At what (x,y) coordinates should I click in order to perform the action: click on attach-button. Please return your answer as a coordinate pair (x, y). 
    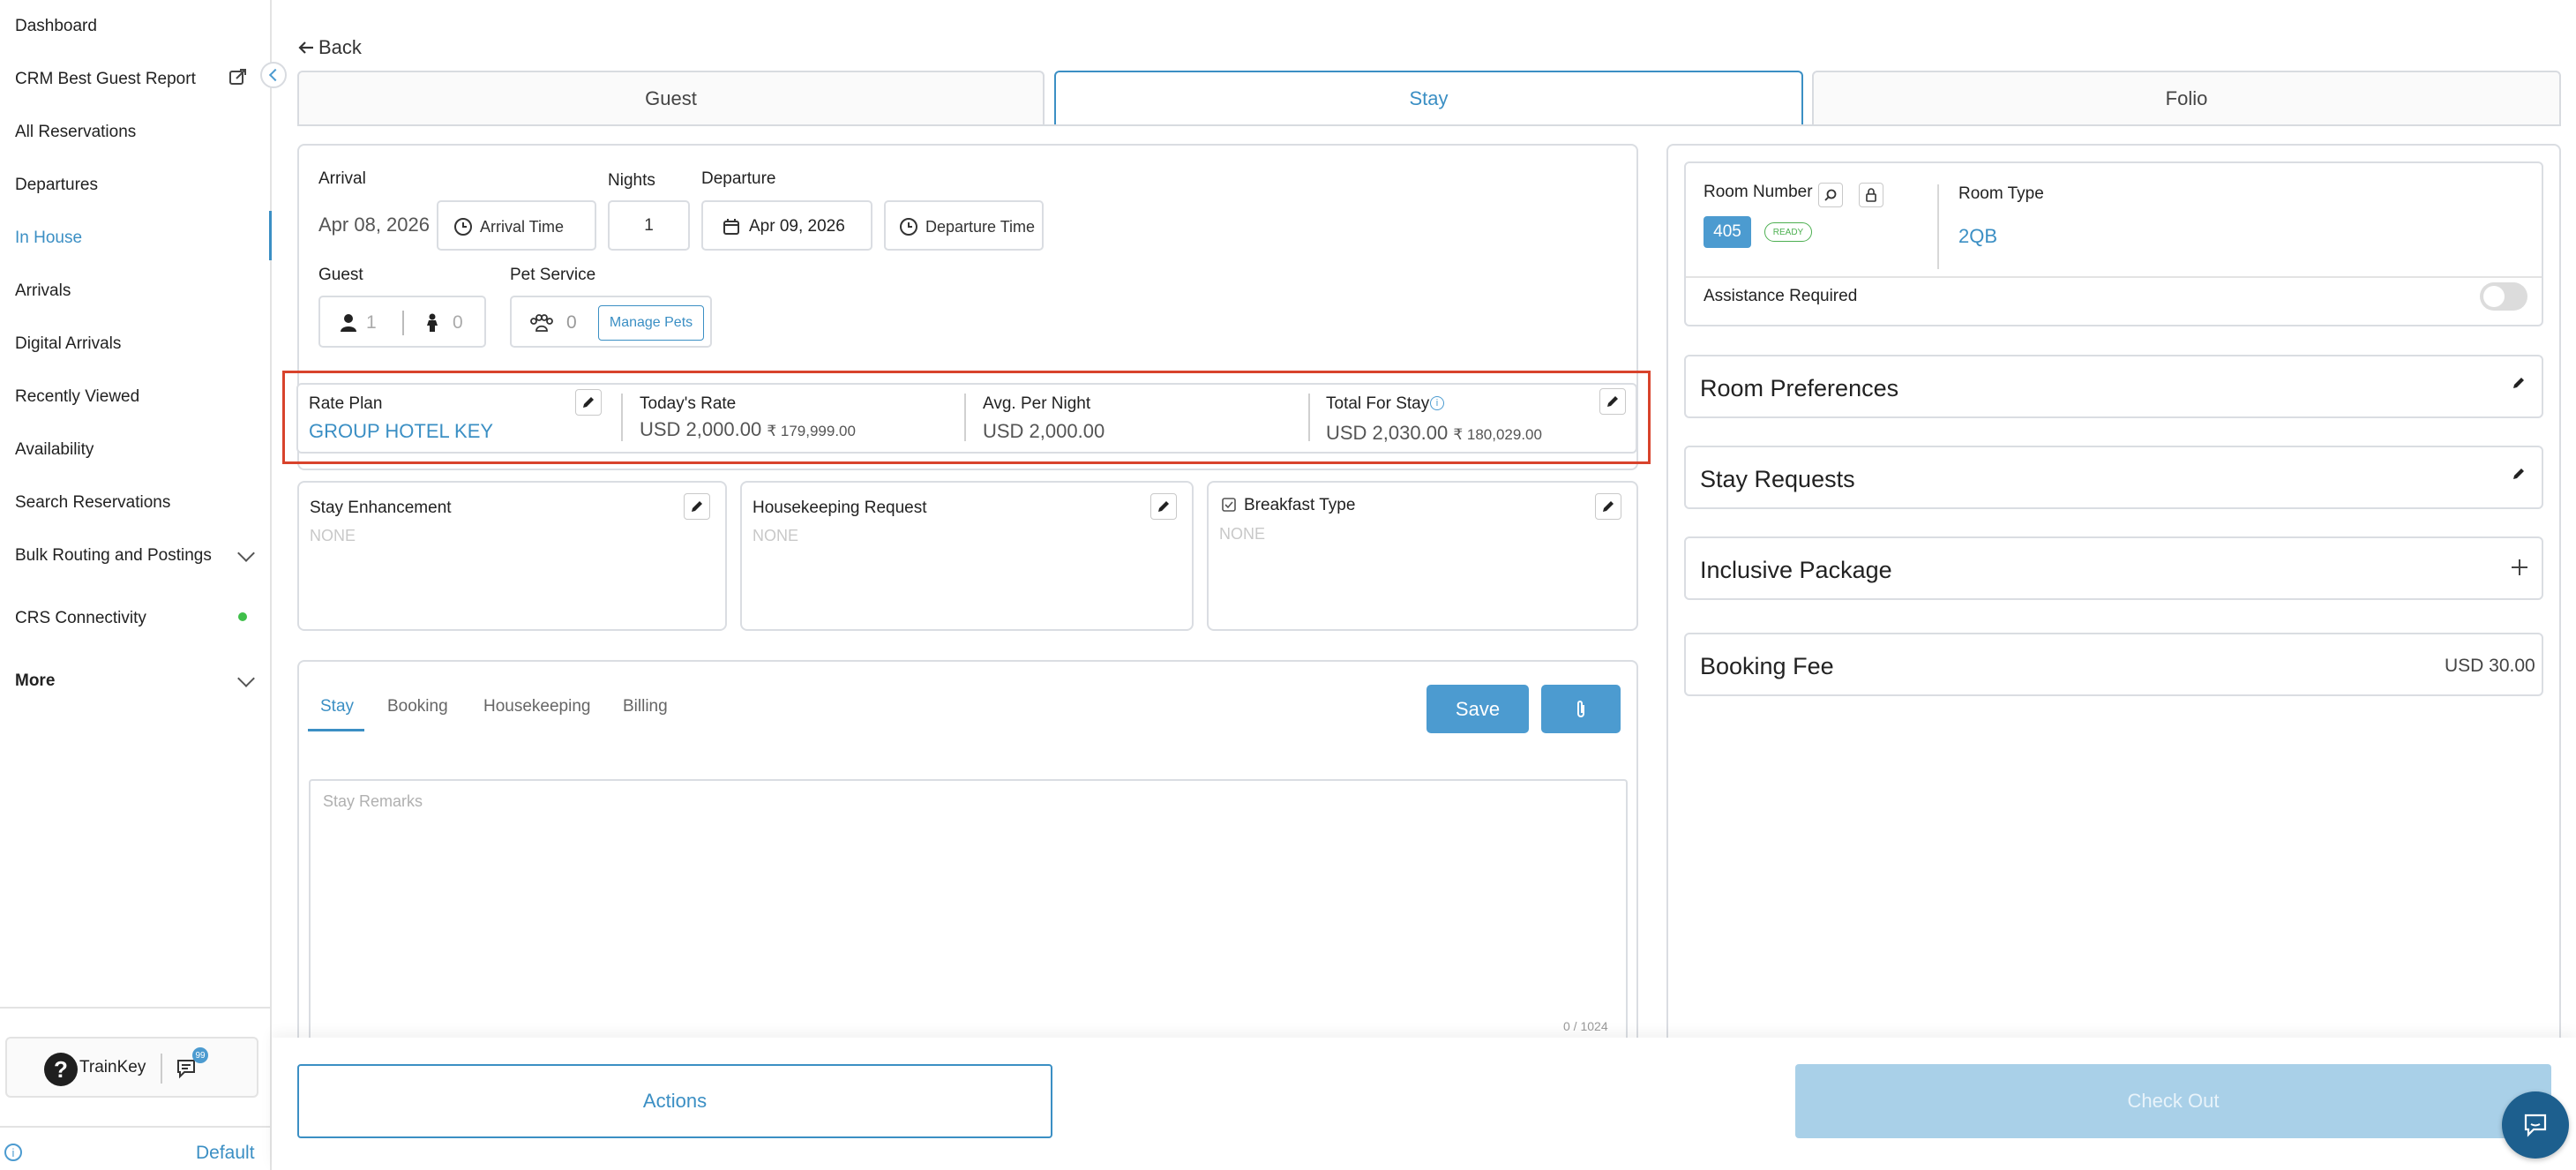
    Looking at the image, I should click on (1581, 709).